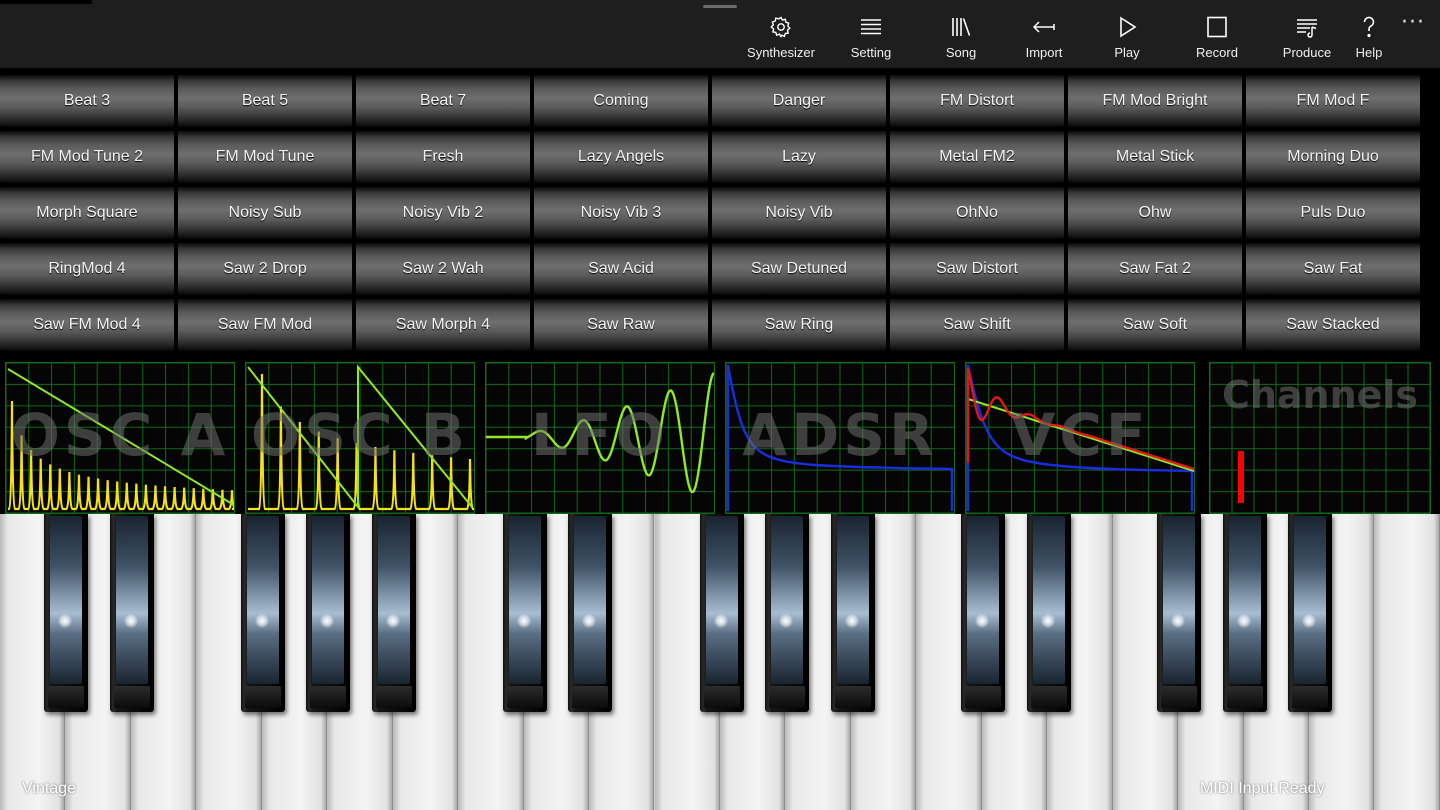  What do you see at coordinates (781, 34) in the screenshot?
I see `synthesizer-button: Synthesizer` at bounding box center [781, 34].